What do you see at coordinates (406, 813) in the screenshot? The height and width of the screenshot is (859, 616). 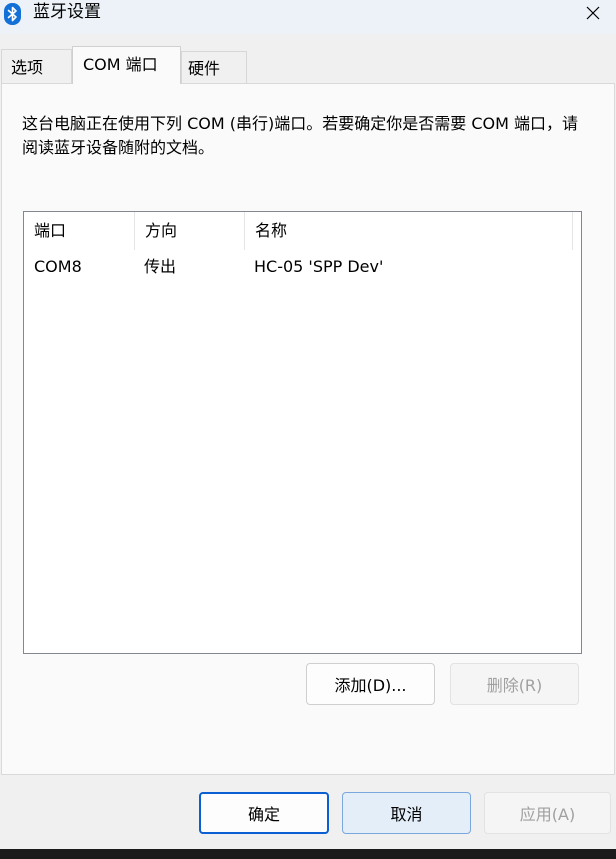 I see `cancel-button: 取消` at bounding box center [406, 813].